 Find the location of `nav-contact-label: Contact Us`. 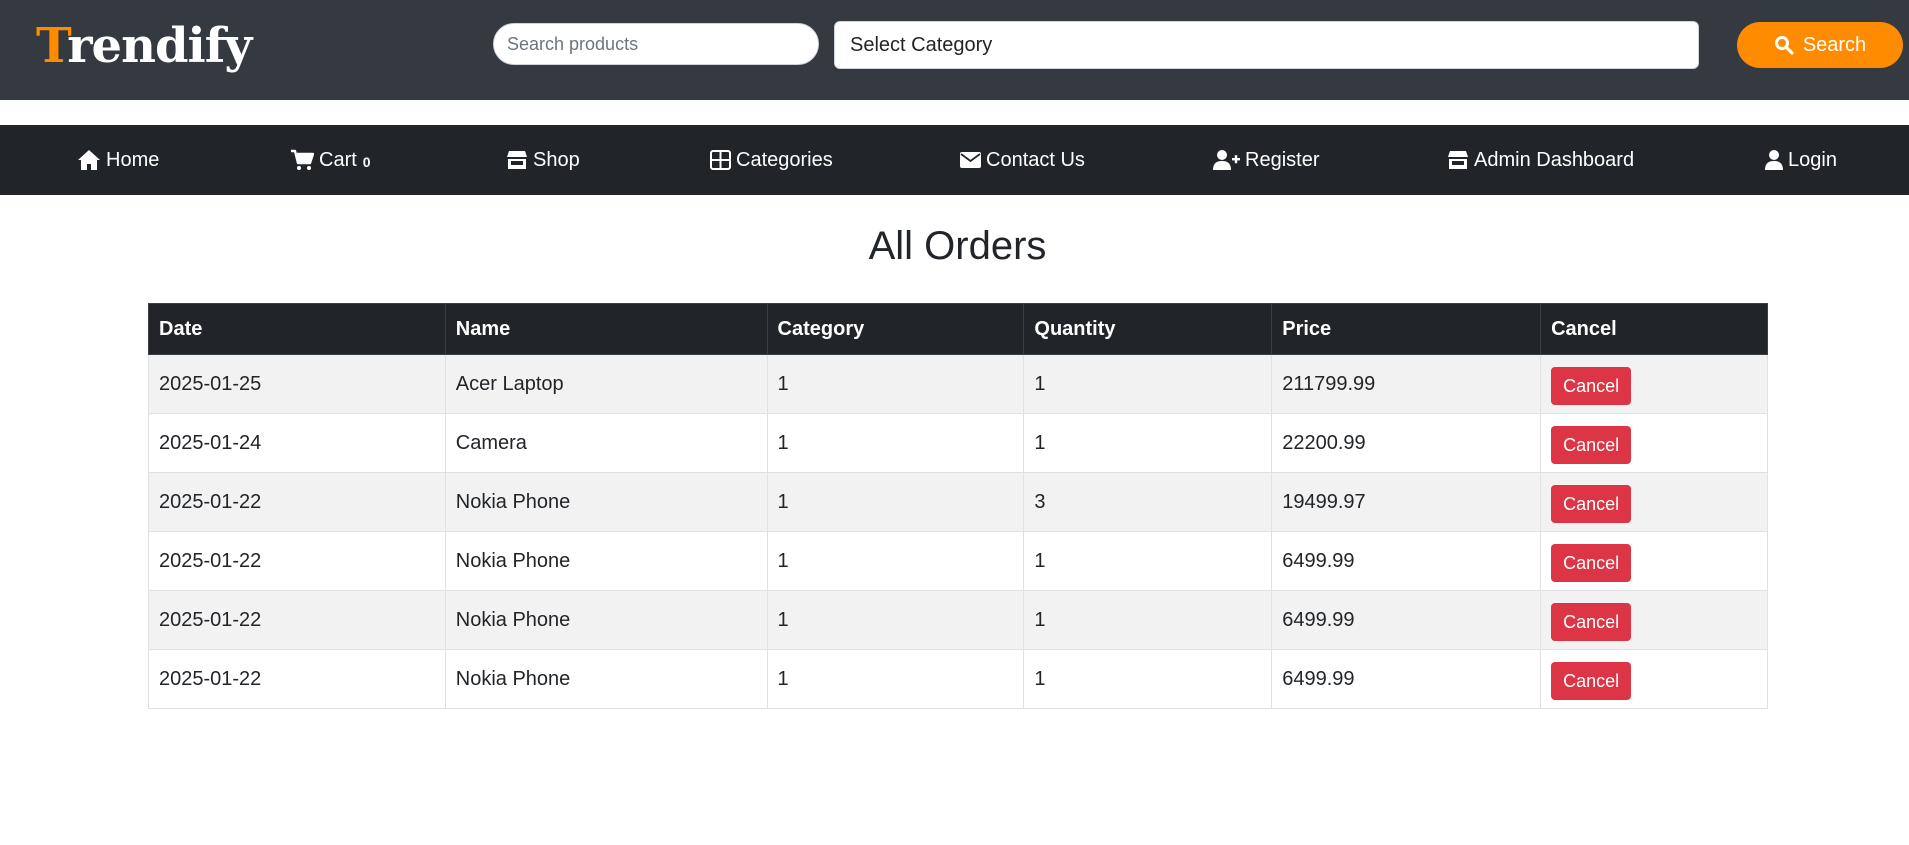

nav-contact-label: Contact Us is located at coordinates (1035, 159).